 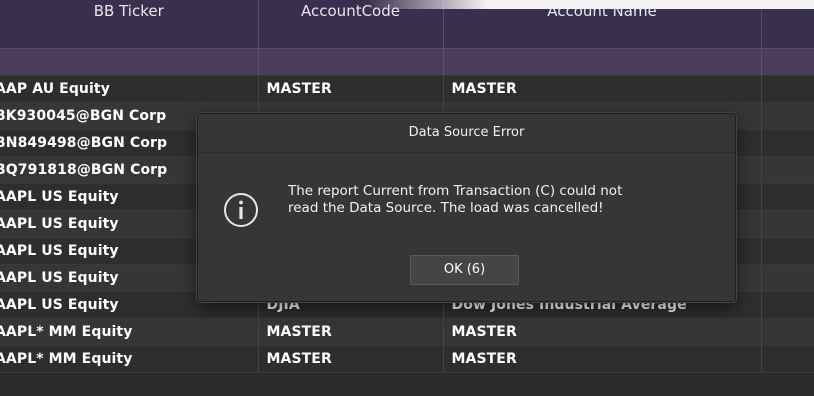 What do you see at coordinates (787, 62) in the screenshot?
I see `filter-cell-c` at bounding box center [787, 62].